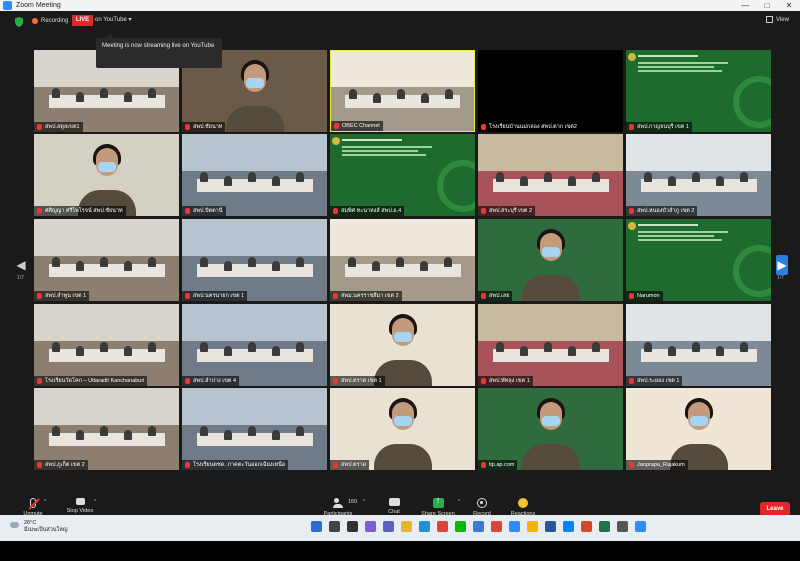  I want to click on participant-name: สพป.เลย, so click(495, 296).